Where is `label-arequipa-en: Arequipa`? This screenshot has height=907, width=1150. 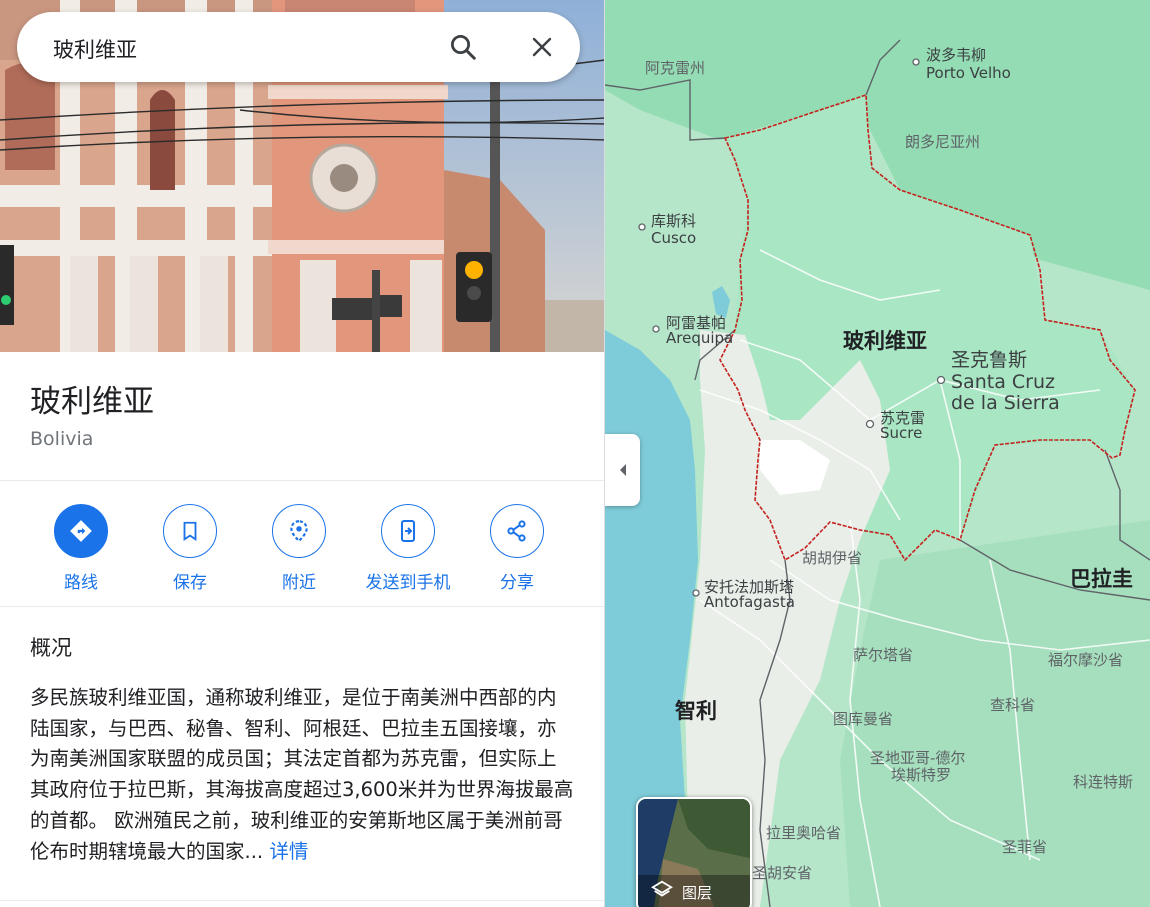 label-arequipa-en: Arequipa is located at coordinates (699, 338).